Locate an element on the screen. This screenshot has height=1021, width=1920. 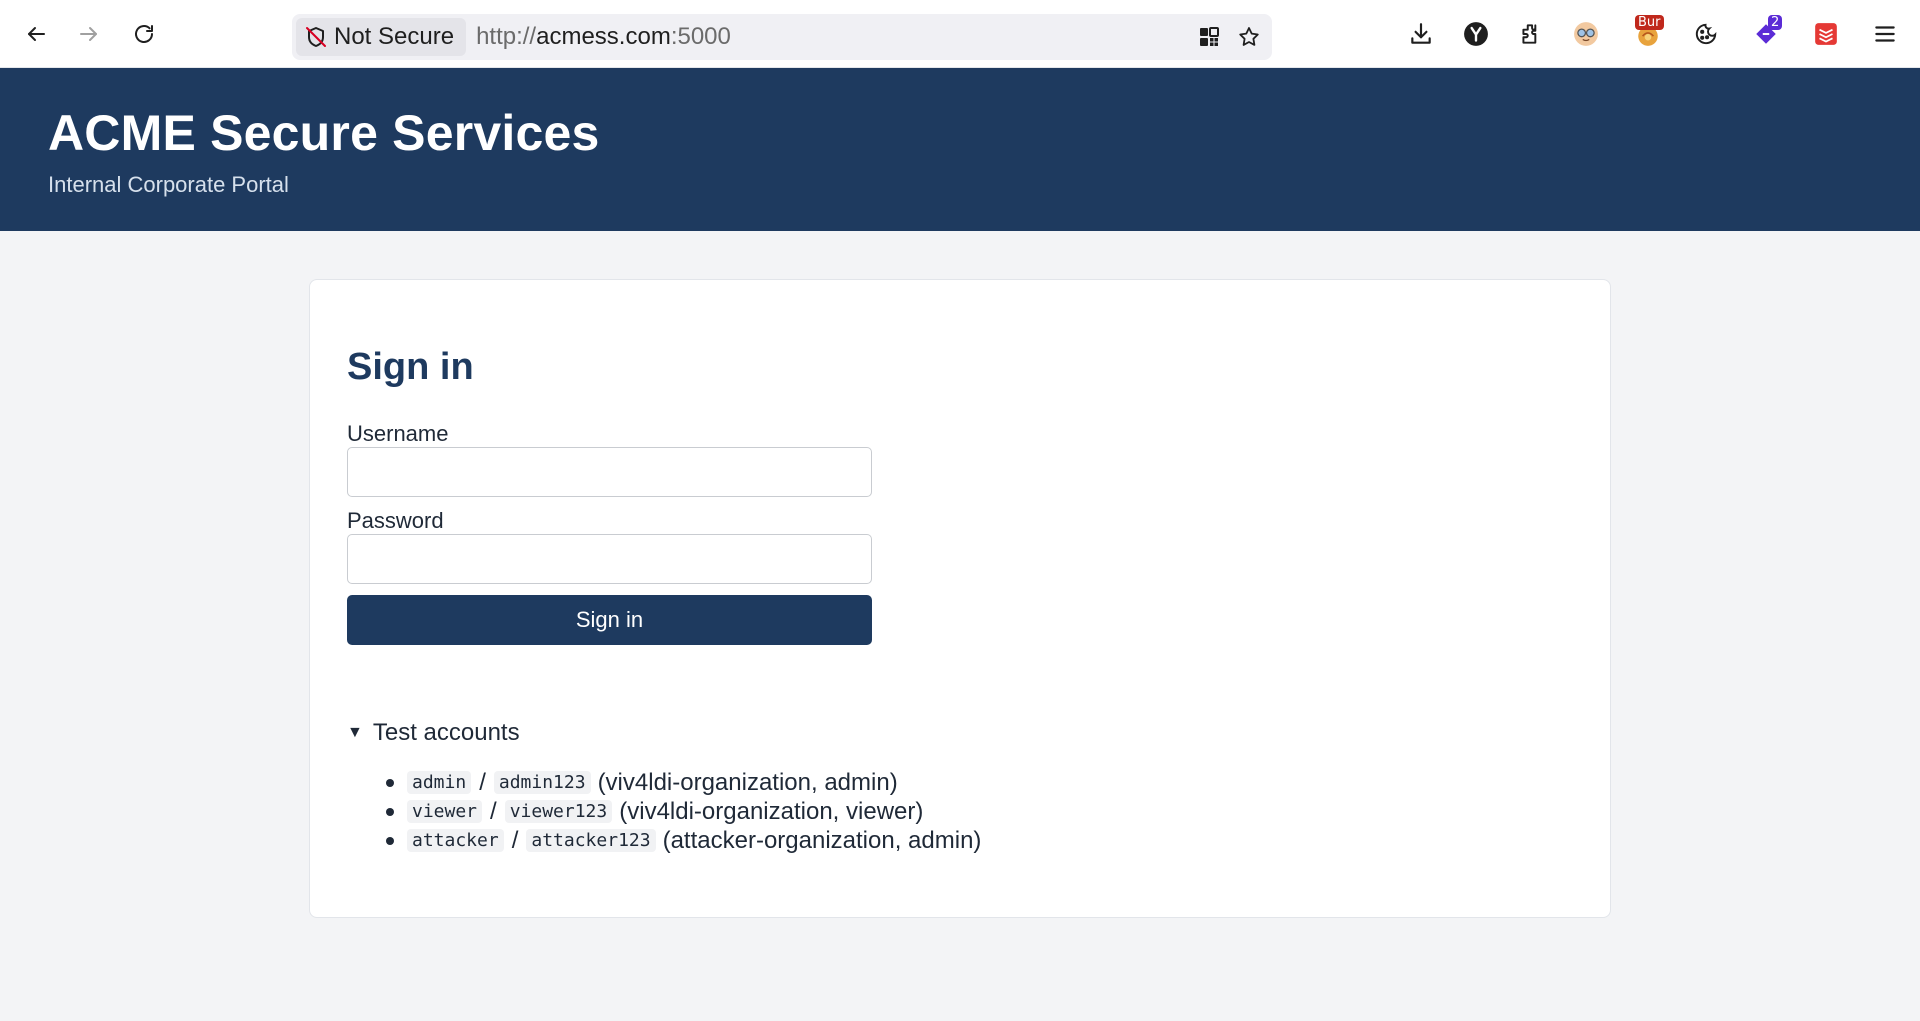
qr-grid-icon is located at coordinates (1209, 36).